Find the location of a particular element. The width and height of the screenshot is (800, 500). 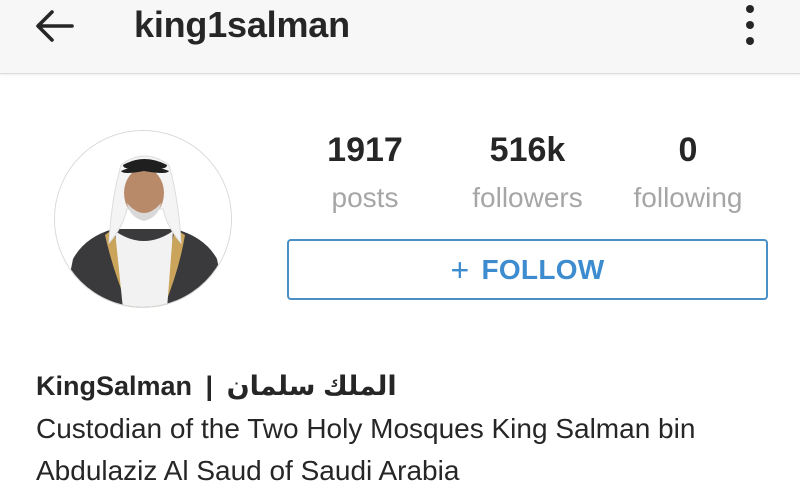

profile-avatar is located at coordinates (143, 219).